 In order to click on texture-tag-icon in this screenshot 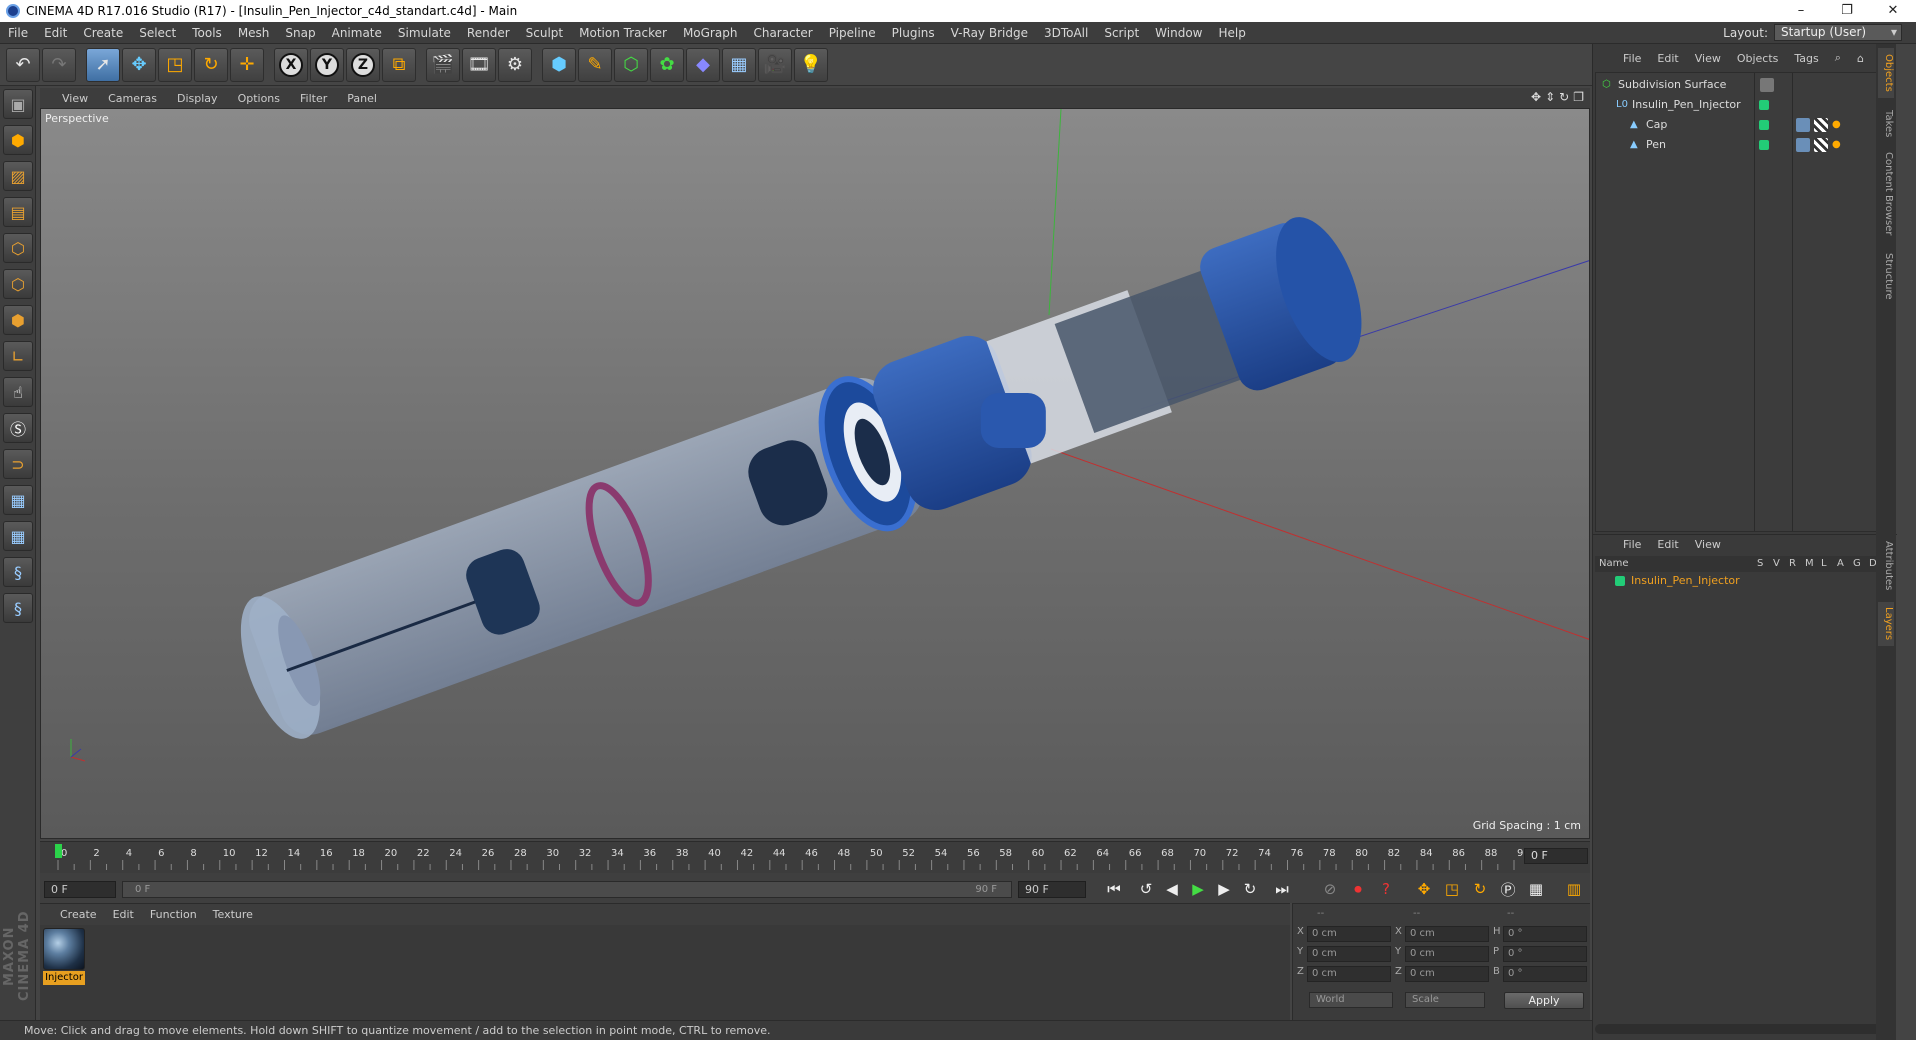, I will do `click(1821, 145)`.